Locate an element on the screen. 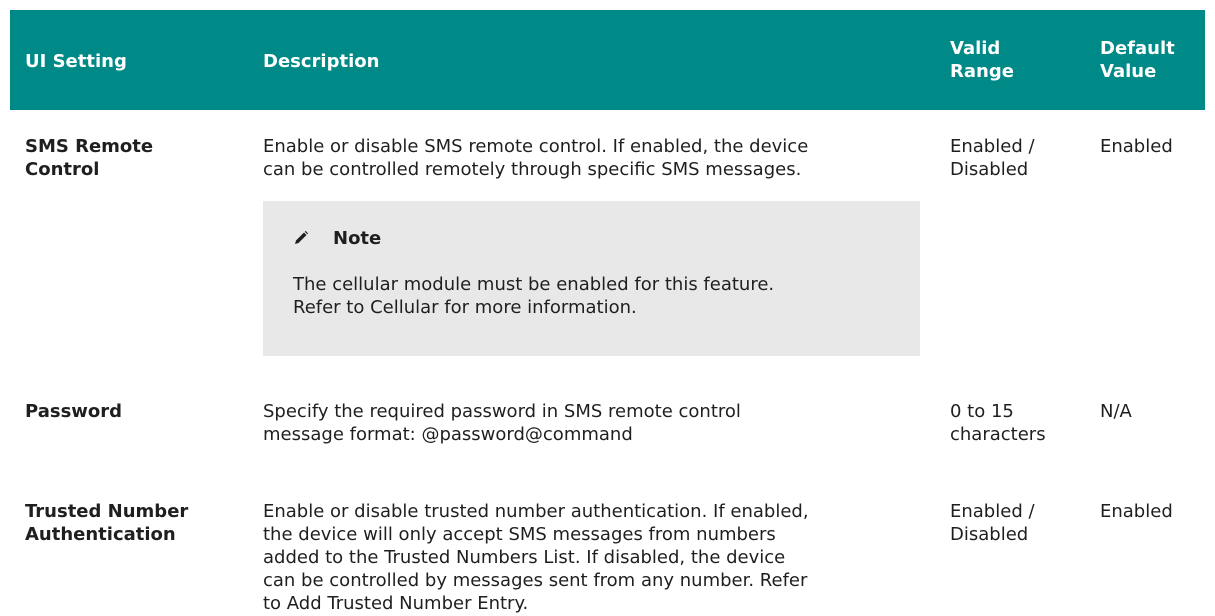  setting-name: Password is located at coordinates (135, 411).